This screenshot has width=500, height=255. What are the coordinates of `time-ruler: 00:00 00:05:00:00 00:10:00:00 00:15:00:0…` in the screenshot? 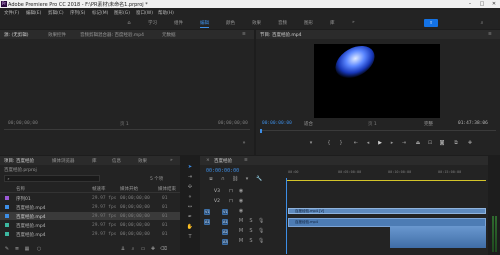 It's located at (386, 175).